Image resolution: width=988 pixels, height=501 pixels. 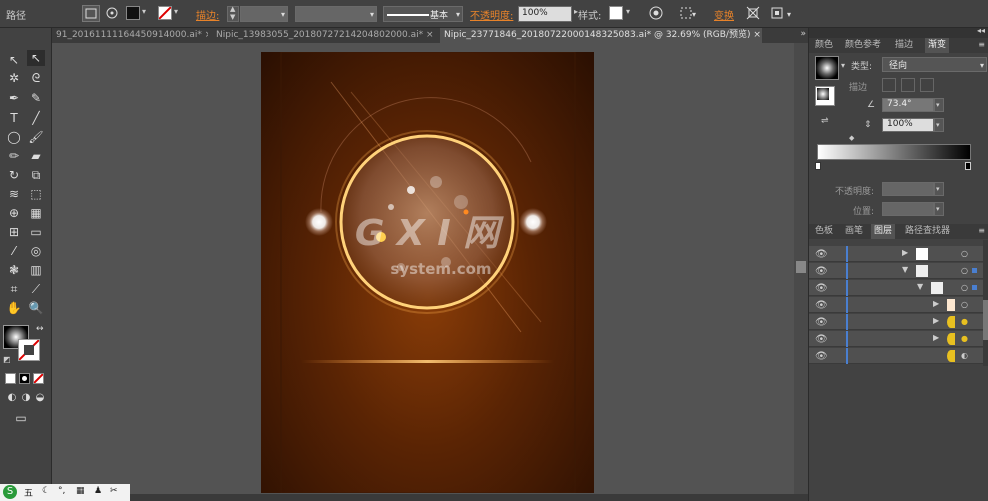 What do you see at coordinates (36, 98) in the screenshot?
I see `curvature-tool-icon: ✎` at bounding box center [36, 98].